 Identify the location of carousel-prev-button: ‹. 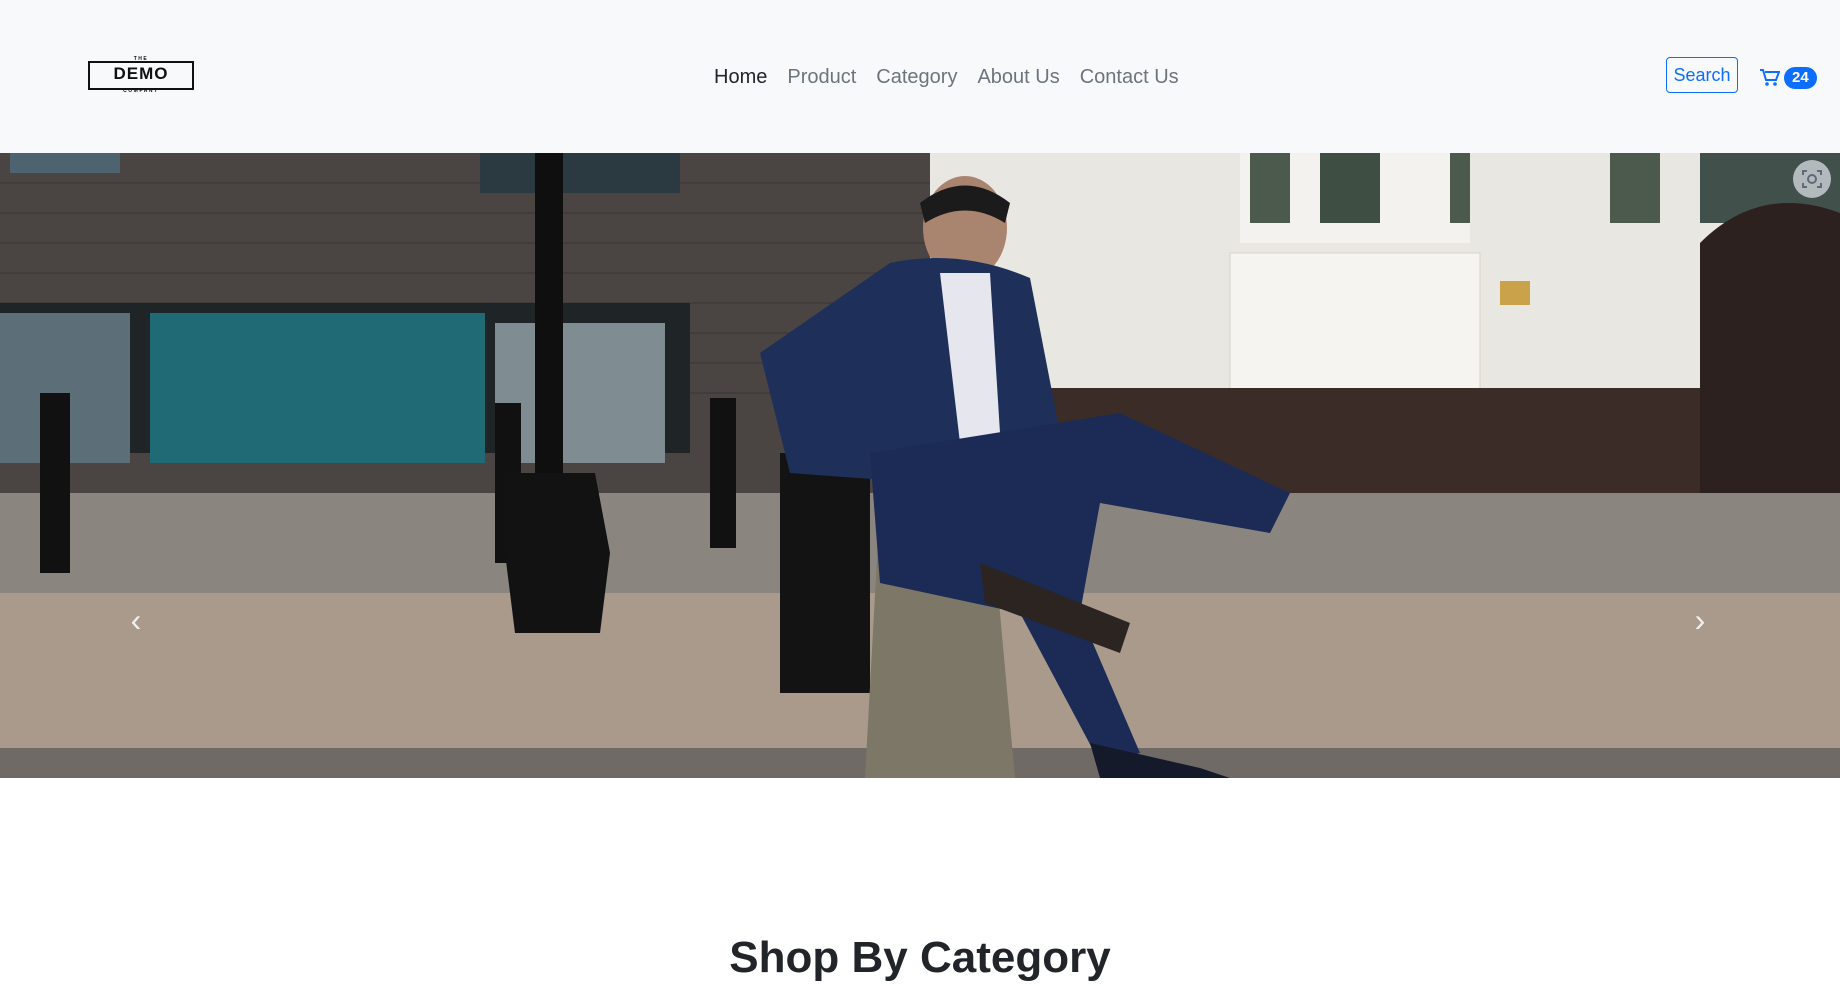
(136, 620).